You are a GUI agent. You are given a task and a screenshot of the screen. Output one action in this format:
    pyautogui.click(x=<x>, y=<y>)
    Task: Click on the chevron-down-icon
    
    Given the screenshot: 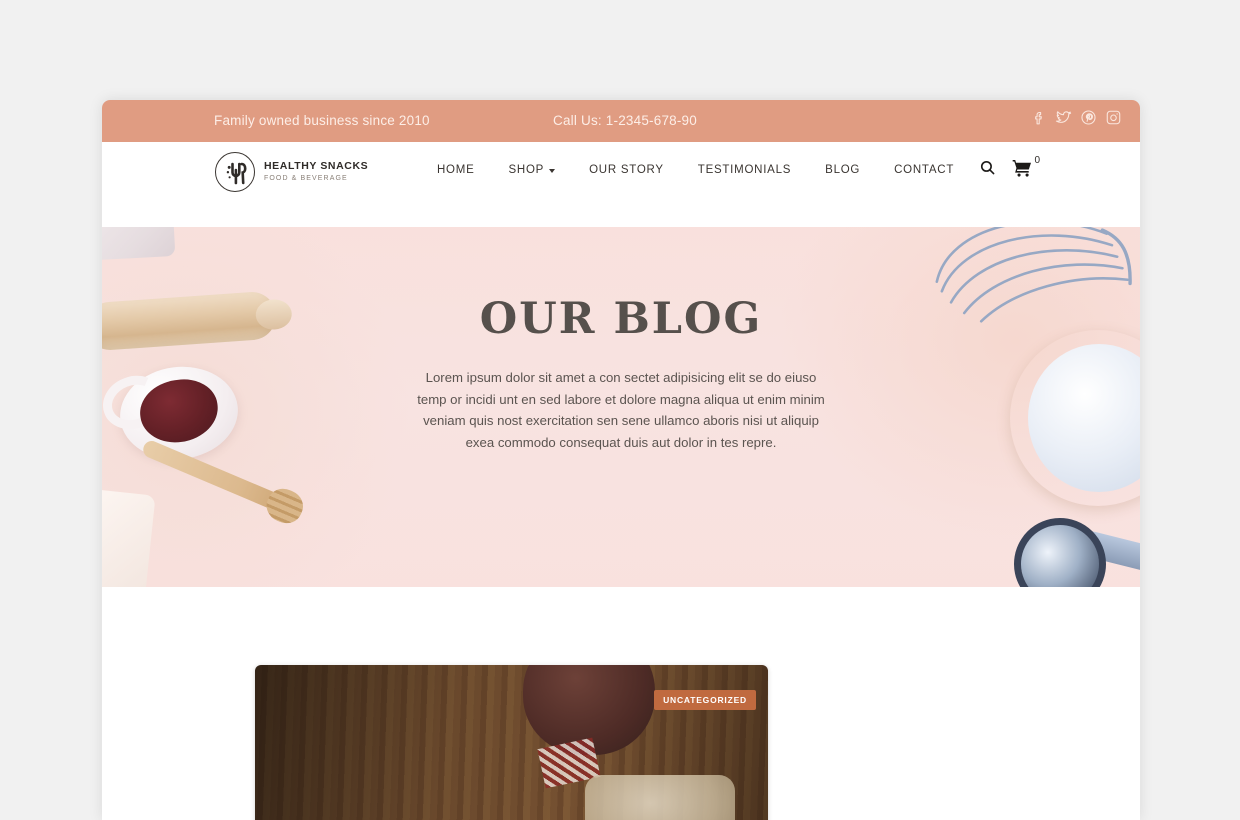 What is the action you would take?
    pyautogui.click(x=552, y=171)
    